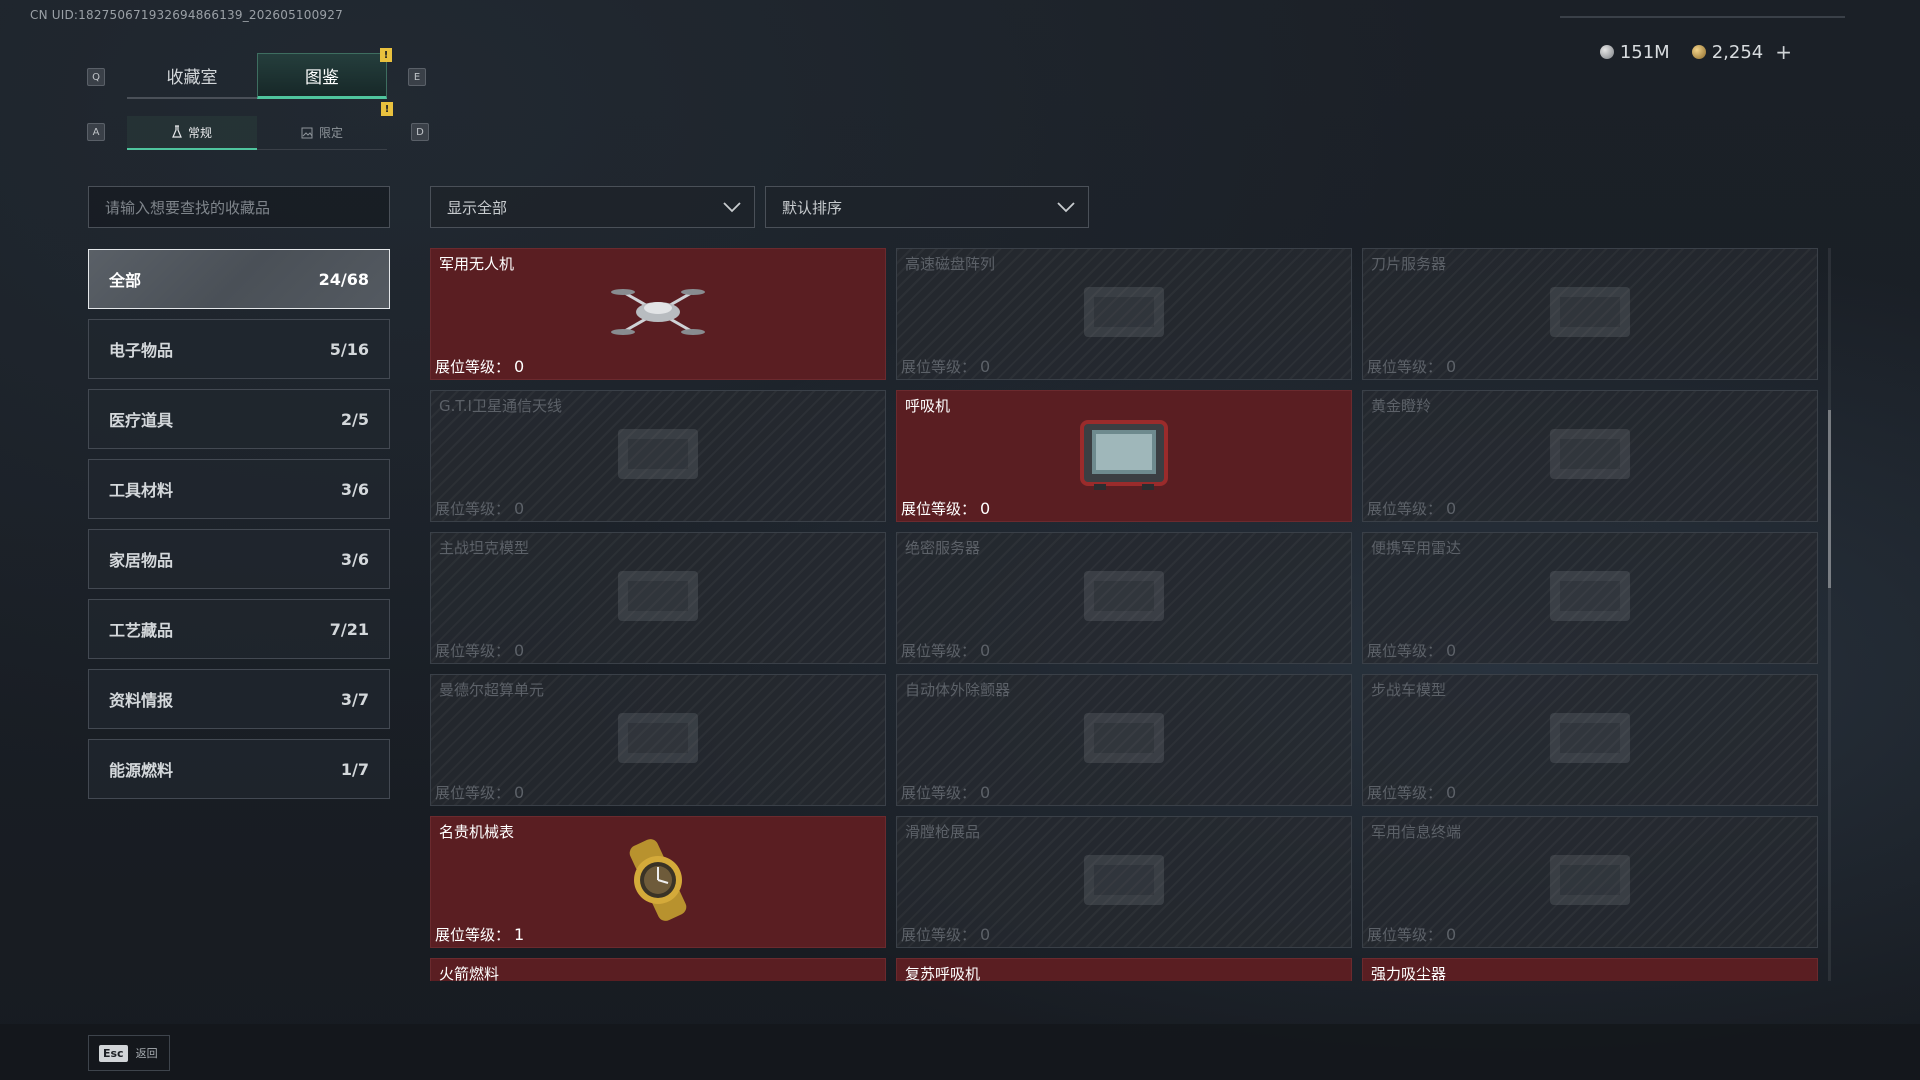 The width and height of the screenshot is (1920, 1080). Describe the element at coordinates (1124, 598) in the screenshot. I see `collection-item-card: 绝密服务器 展位等级： 0` at that location.